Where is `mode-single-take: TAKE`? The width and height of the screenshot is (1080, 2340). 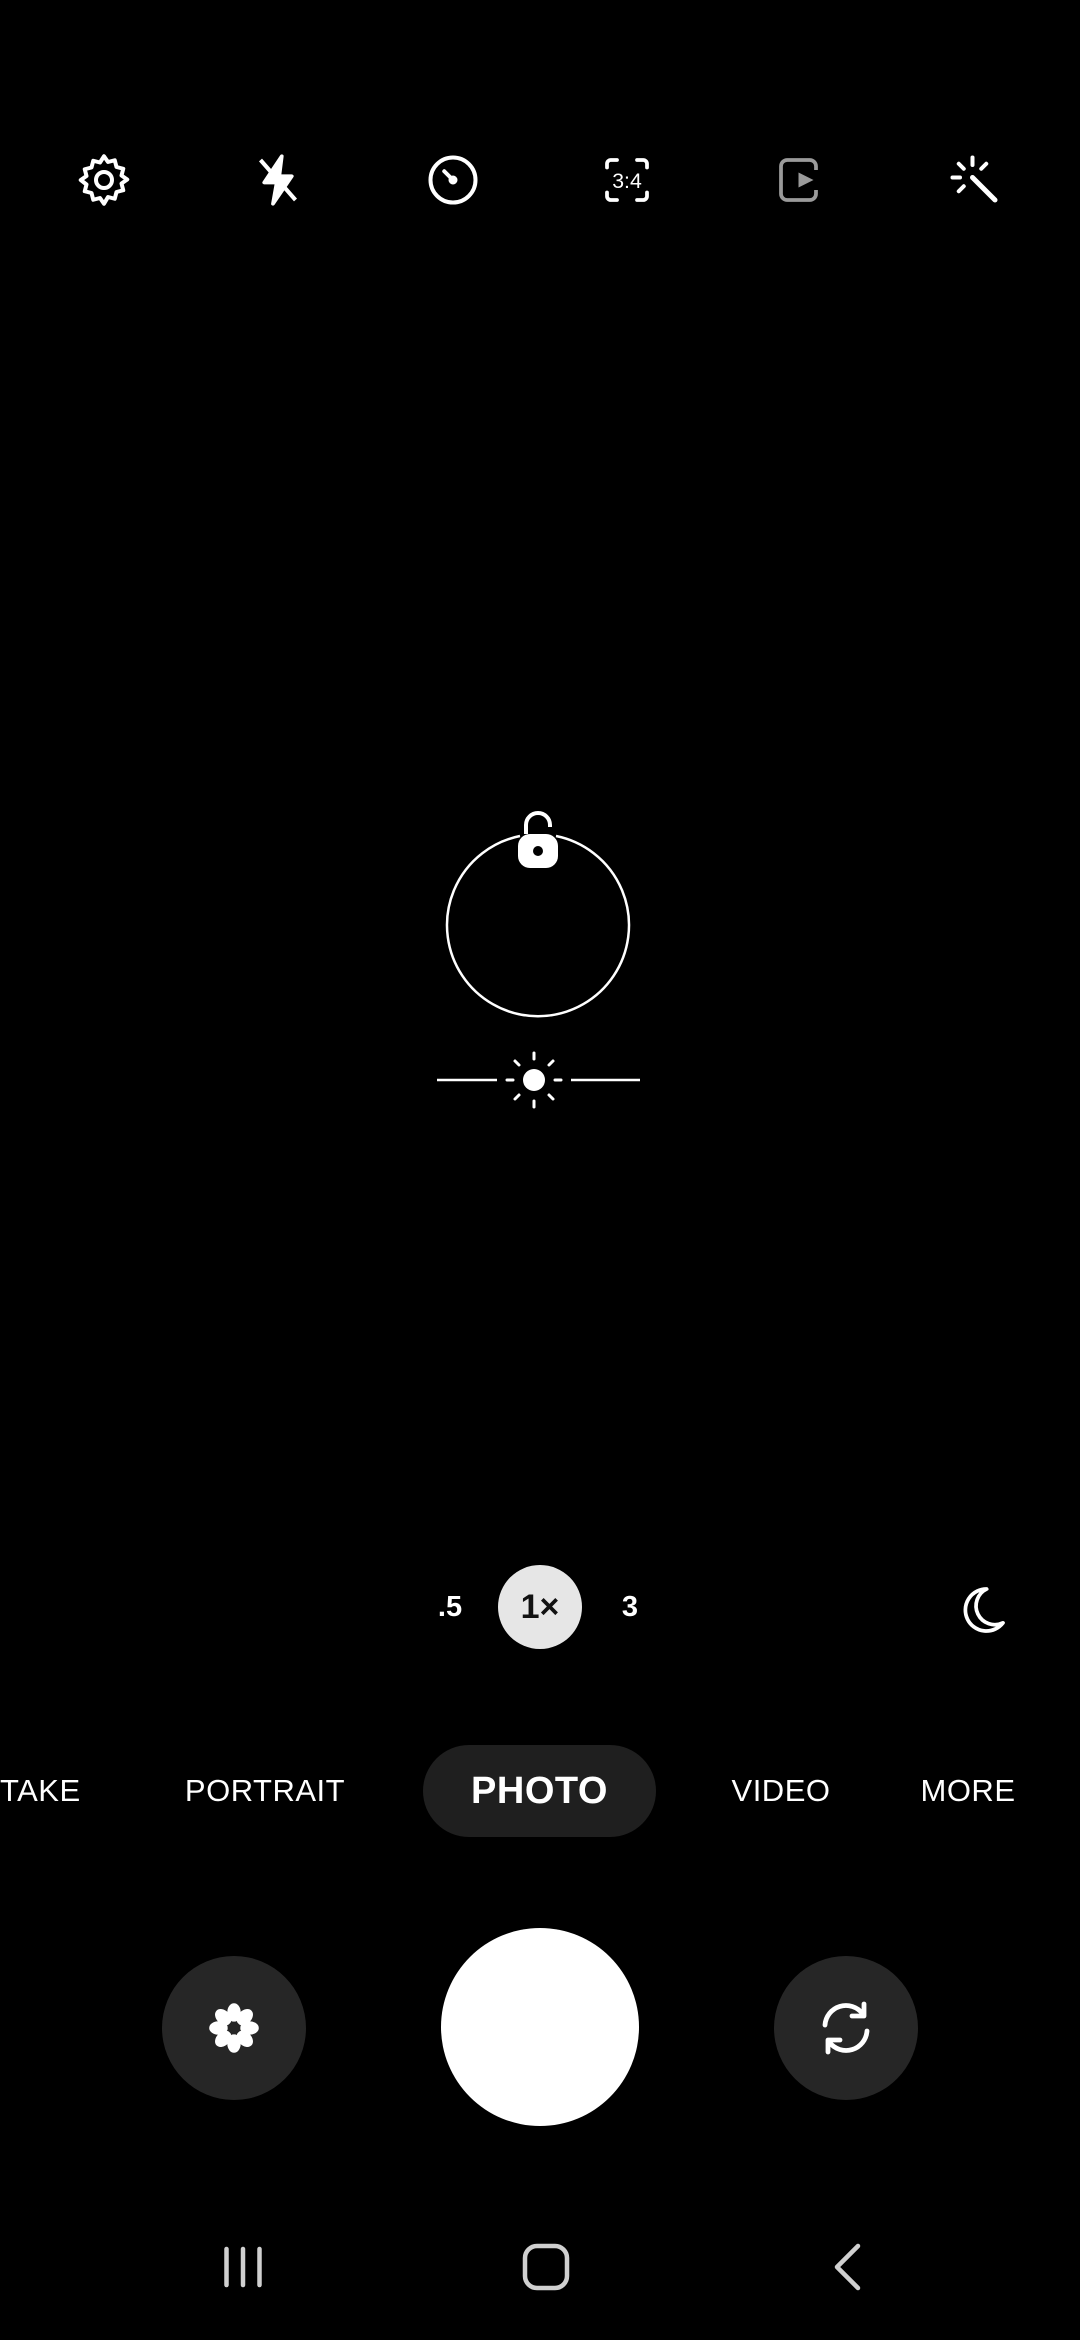
mode-single-take: TAKE is located at coordinates (50, 1791).